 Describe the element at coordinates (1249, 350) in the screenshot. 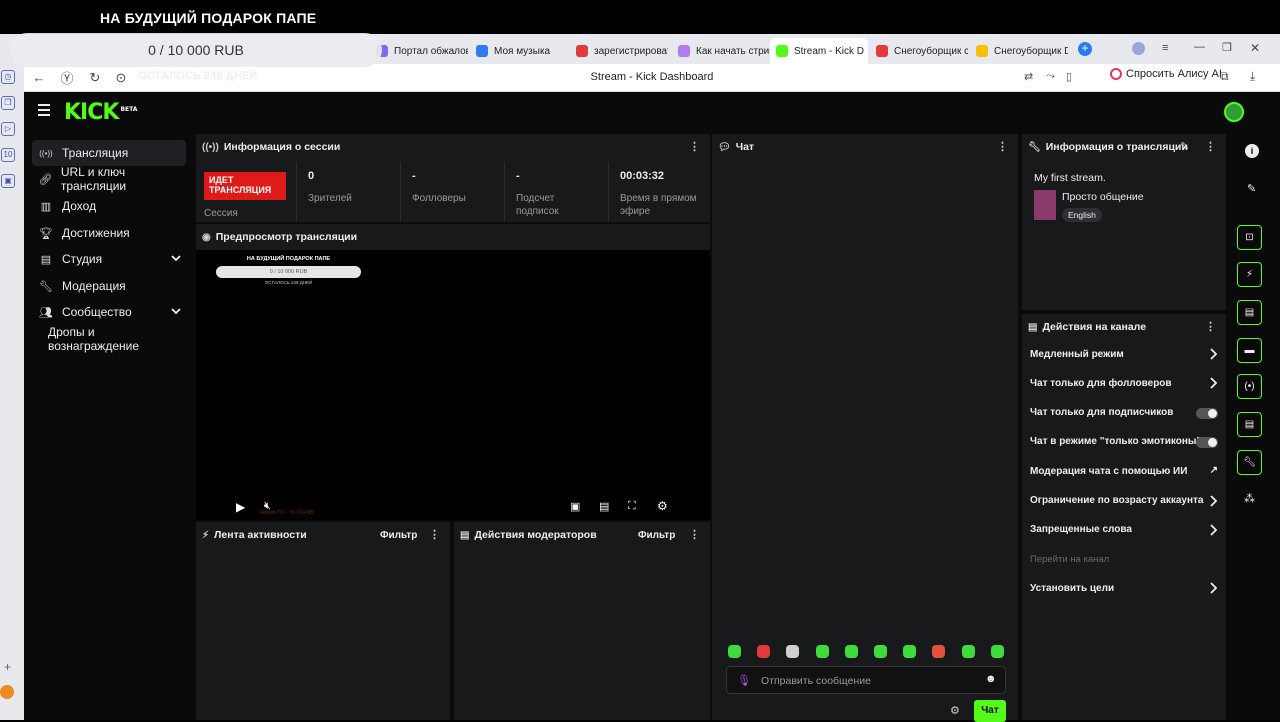

I see `rail-chat-button: ▬` at that location.